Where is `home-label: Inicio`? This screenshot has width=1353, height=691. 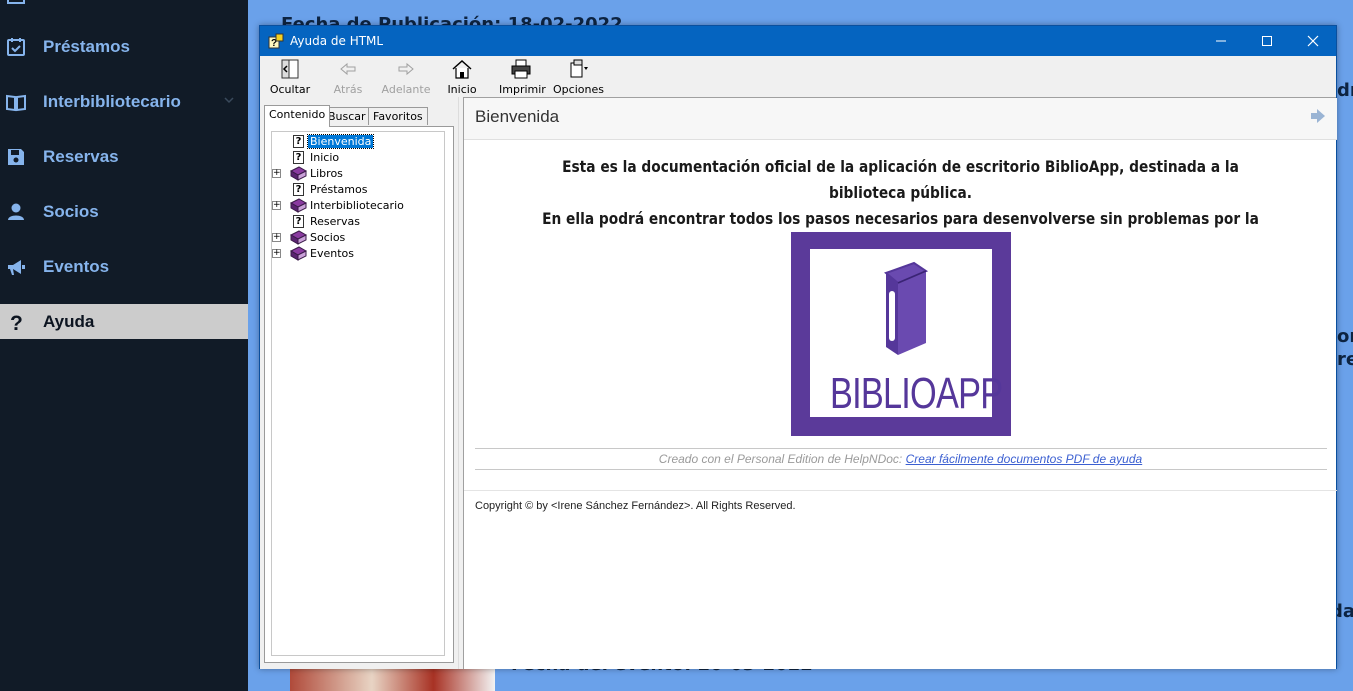
home-label: Inicio is located at coordinates (462, 89).